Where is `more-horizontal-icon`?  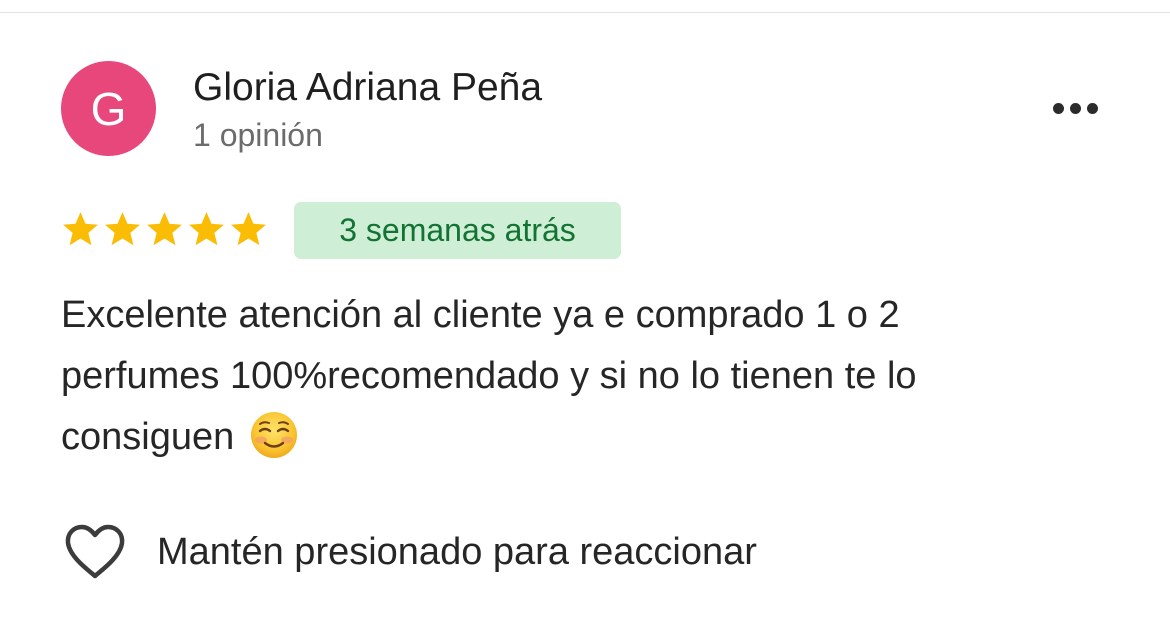 more-horizontal-icon is located at coordinates (1058, 108).